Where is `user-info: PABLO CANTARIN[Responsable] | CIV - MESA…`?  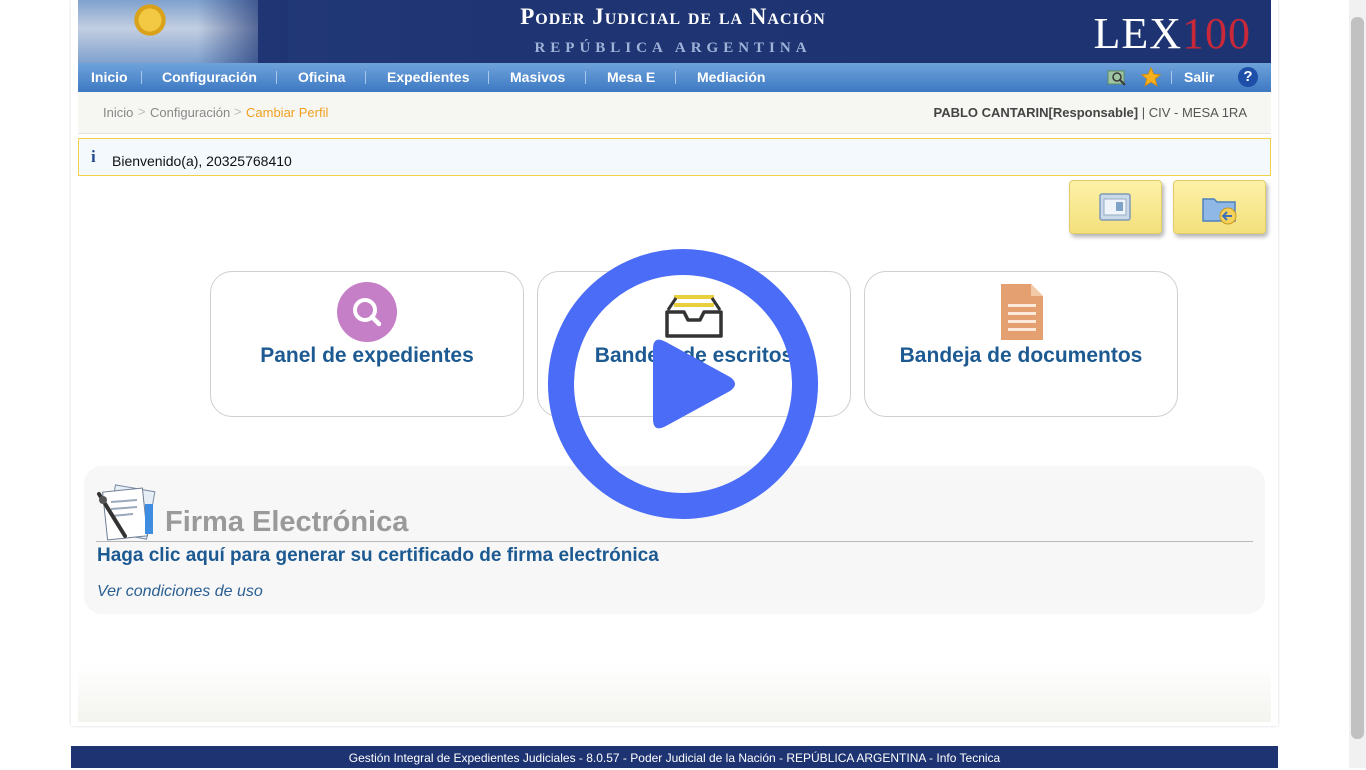 user-info: PABLO CANTARIN[Responsable] | CIV - MESA… is located at coordinates (1090, 112).